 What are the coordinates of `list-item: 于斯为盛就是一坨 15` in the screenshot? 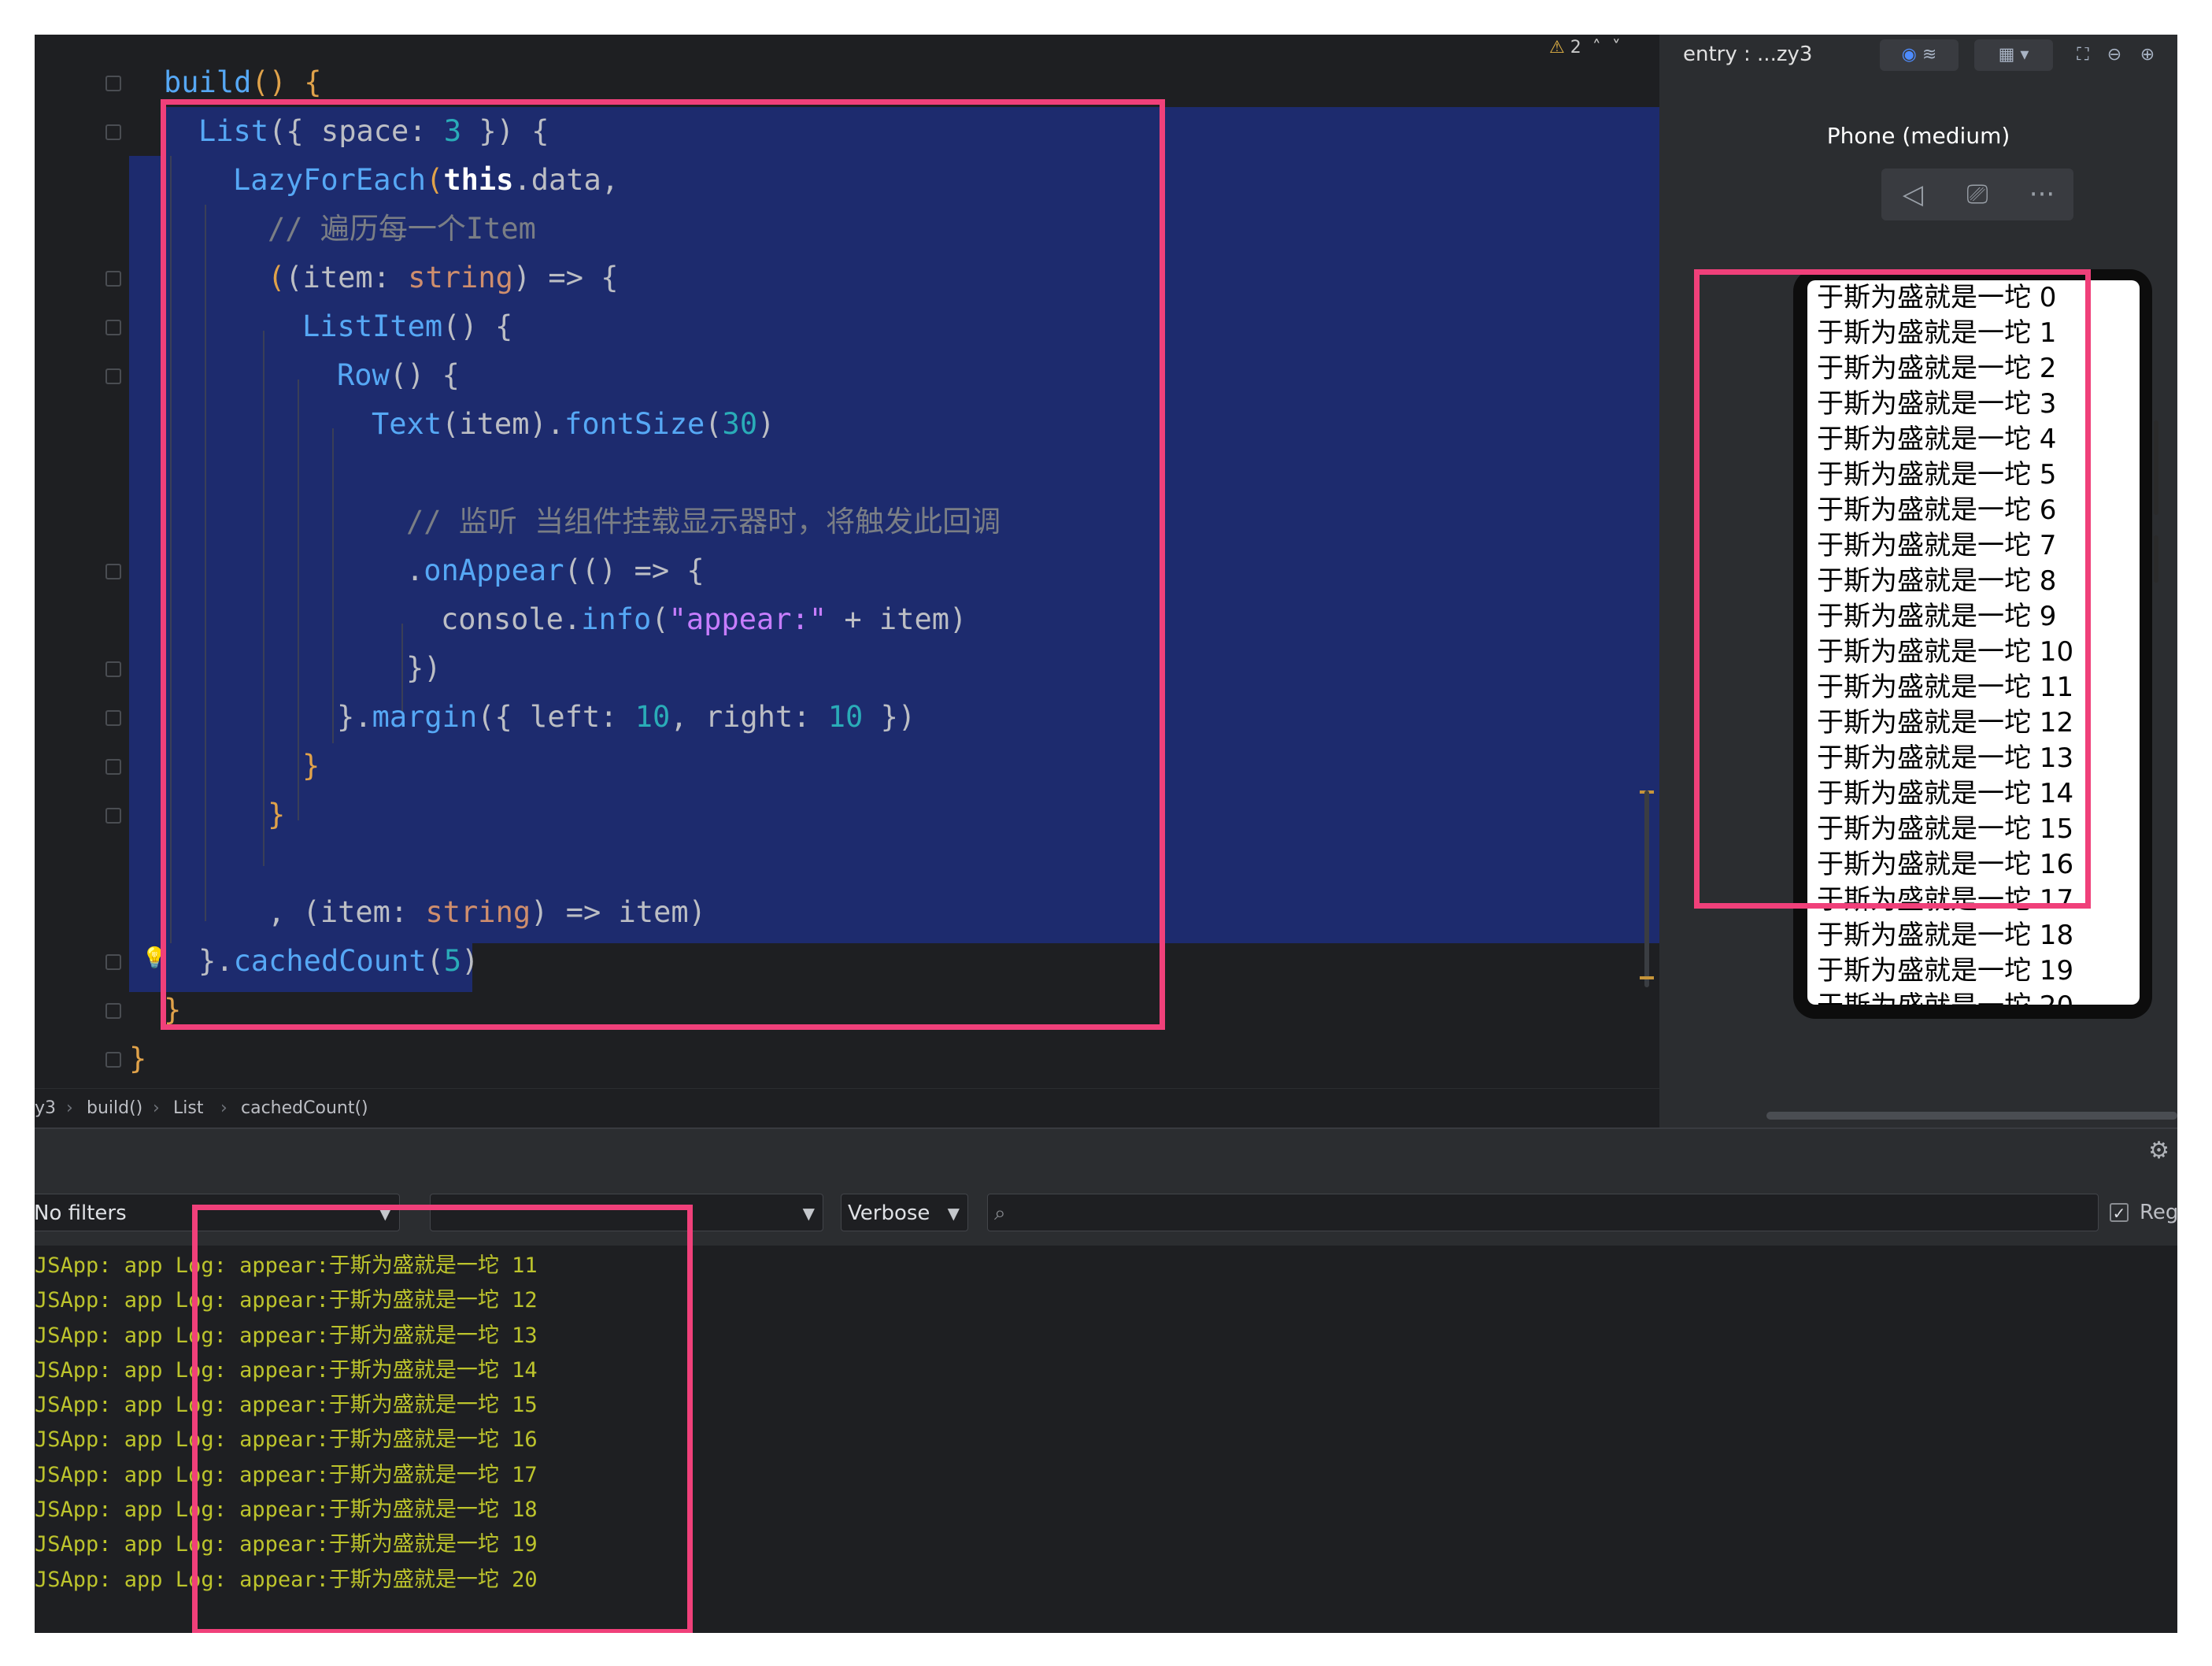 It's located at (1973, 829).